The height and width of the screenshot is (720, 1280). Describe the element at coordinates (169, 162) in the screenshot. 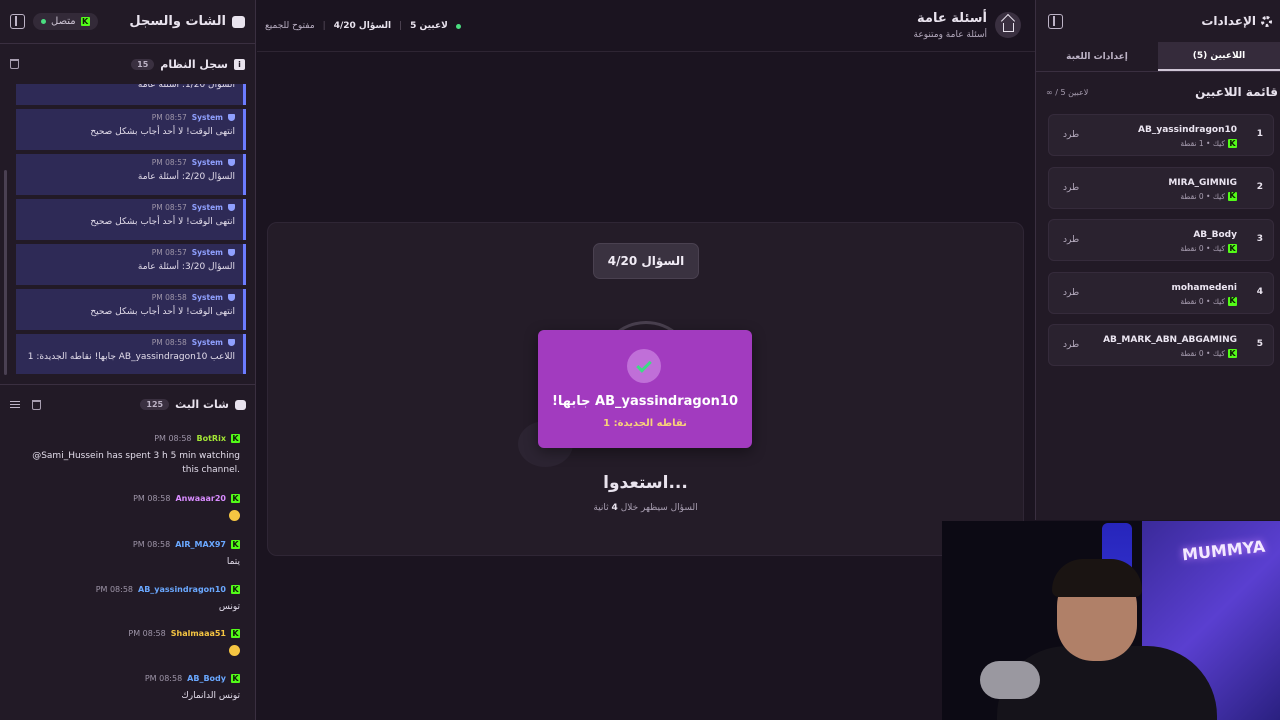

I see `log-entry-time: PM 08:57` at that location.